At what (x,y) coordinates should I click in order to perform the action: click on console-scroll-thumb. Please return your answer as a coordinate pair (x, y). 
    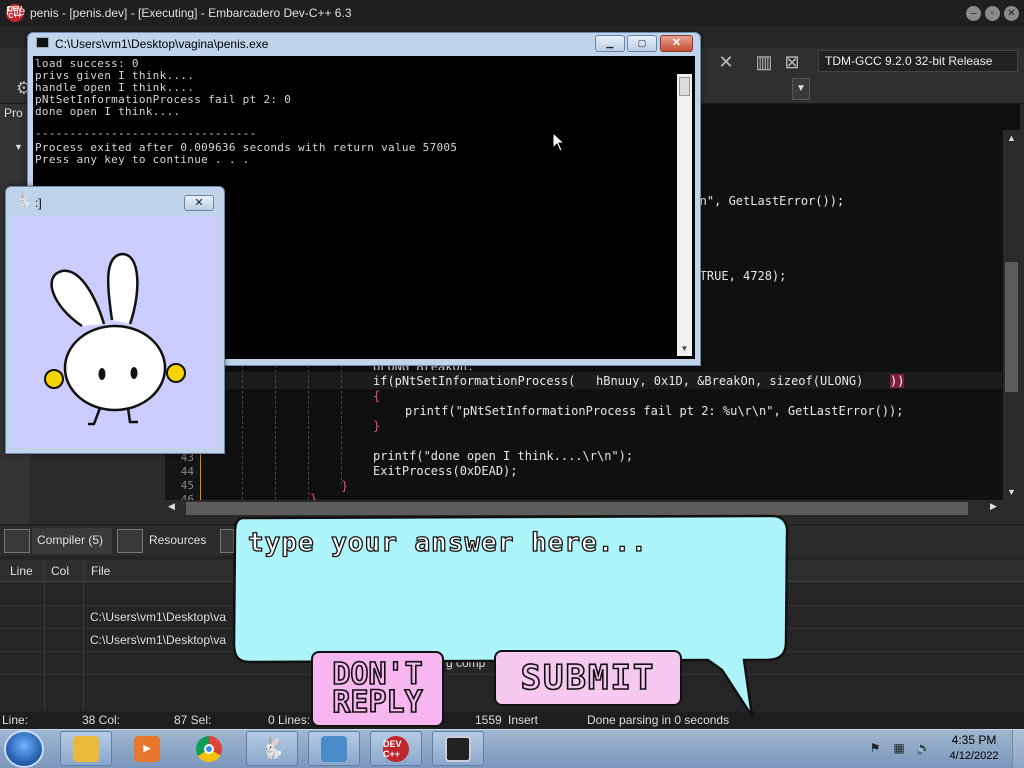
    Looking at the image, I should click on (684, 86).